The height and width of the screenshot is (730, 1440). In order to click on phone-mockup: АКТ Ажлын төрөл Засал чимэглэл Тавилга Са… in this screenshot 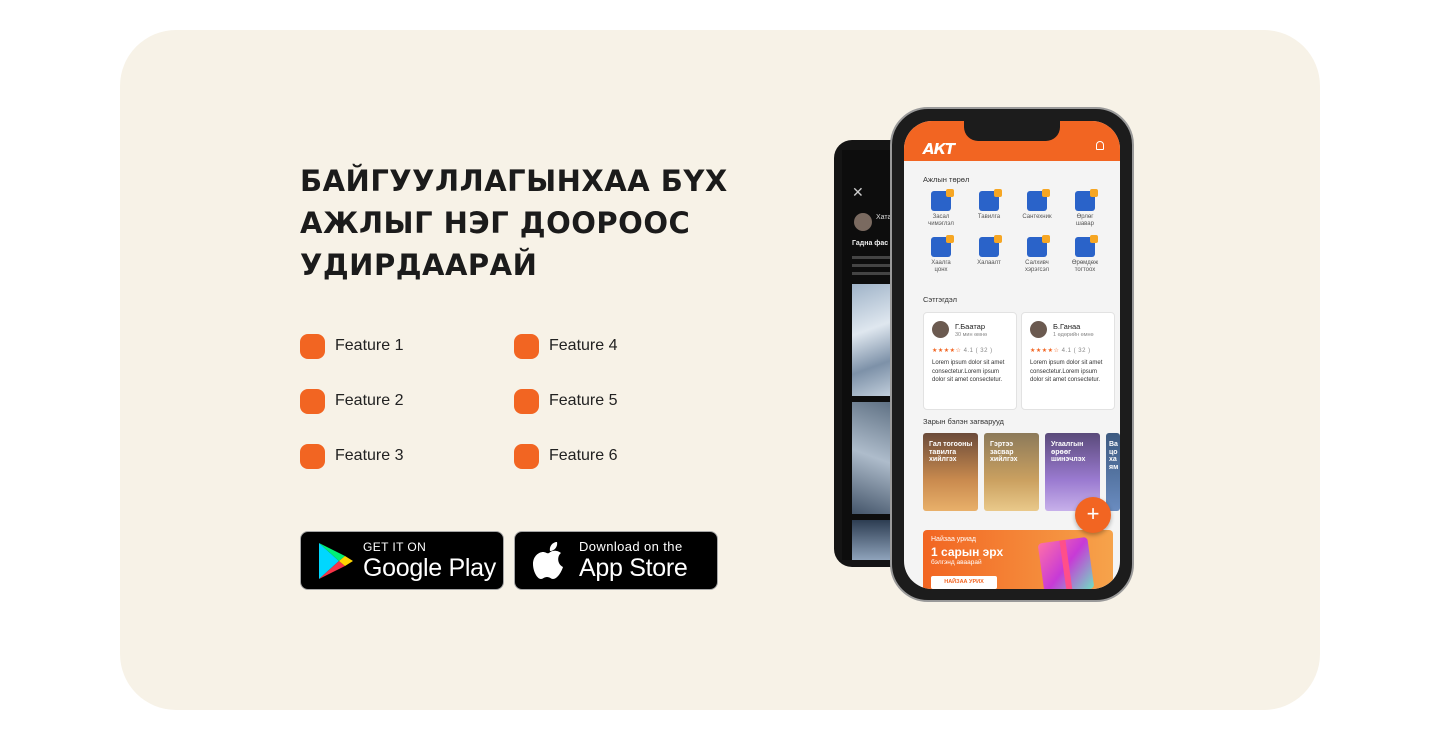, I will do `click(1012, 354)`.